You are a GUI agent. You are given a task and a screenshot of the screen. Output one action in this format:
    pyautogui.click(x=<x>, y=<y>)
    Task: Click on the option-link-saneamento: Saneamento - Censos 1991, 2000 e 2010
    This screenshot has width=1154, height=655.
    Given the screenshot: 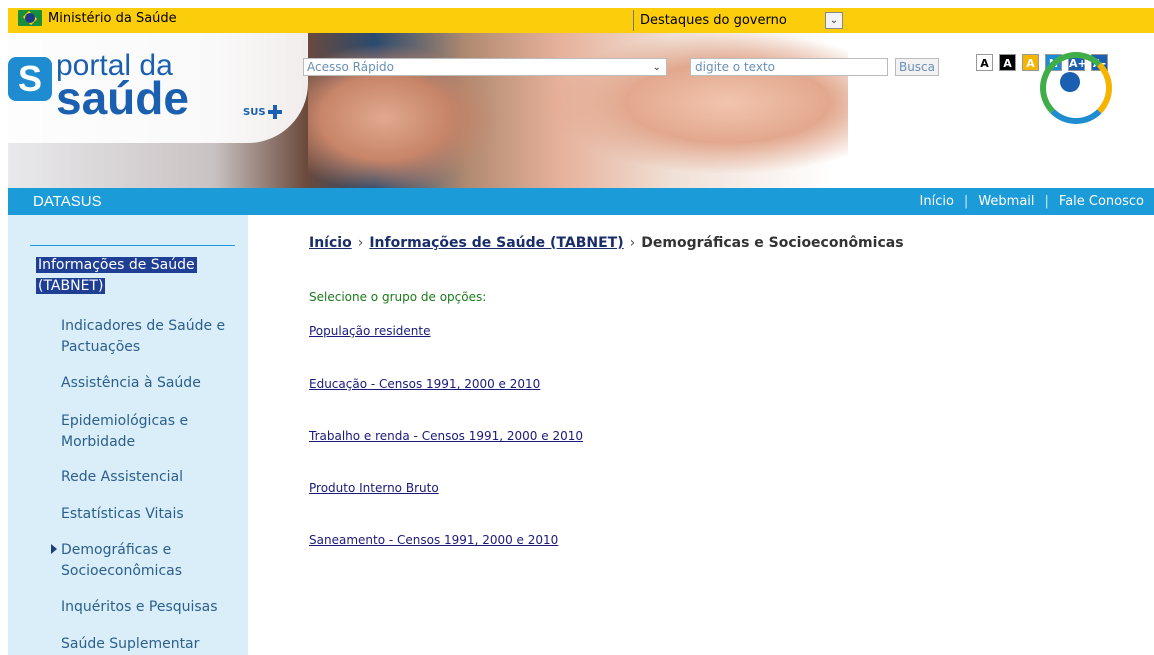 What is the action you would take?
    pyautogui.click(x=433, y=540)
    